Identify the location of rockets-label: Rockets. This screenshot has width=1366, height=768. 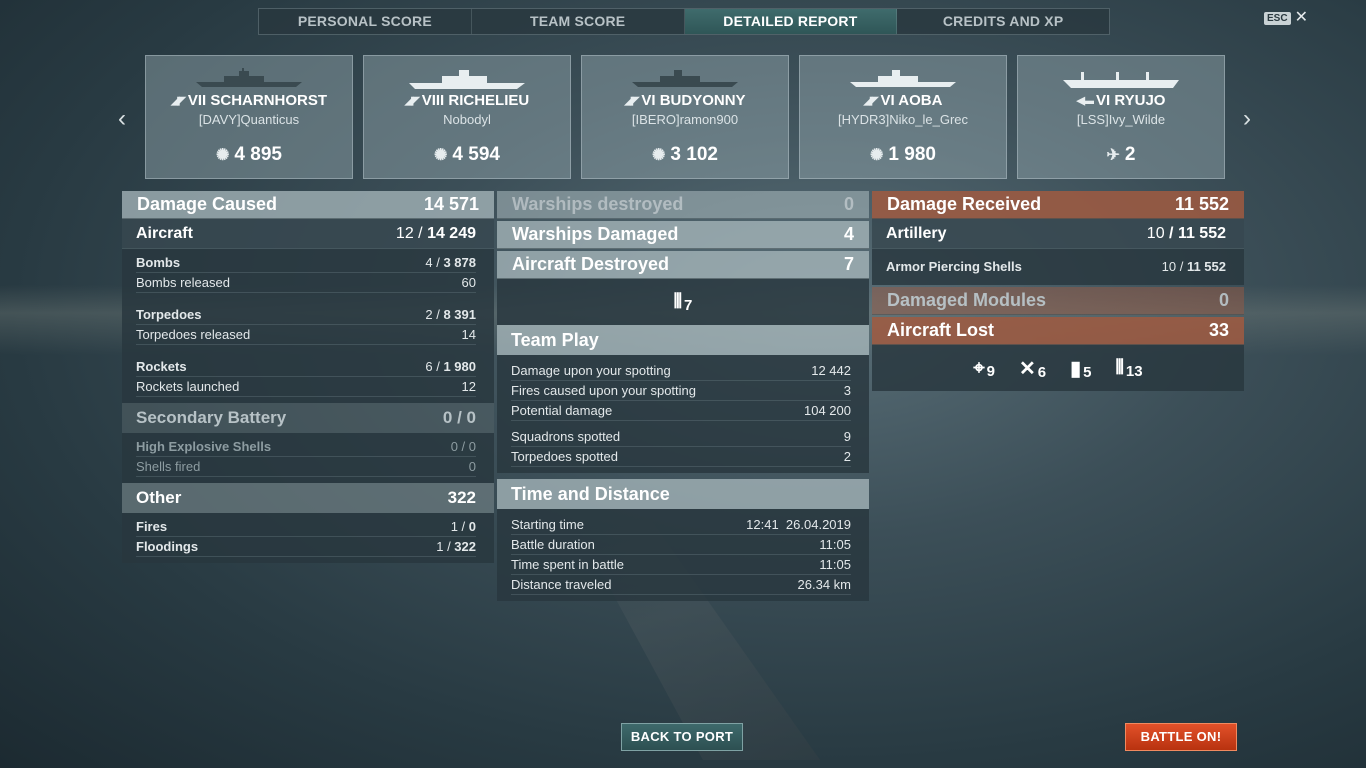
(161, 366).